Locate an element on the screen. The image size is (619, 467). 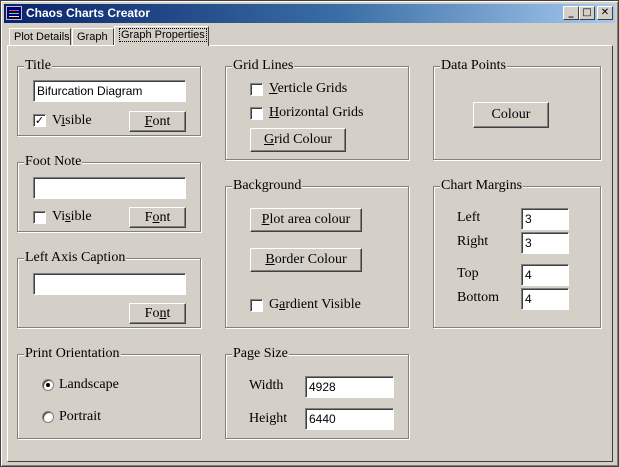
left-axis-caption-input is located at coordinates (109, 284).